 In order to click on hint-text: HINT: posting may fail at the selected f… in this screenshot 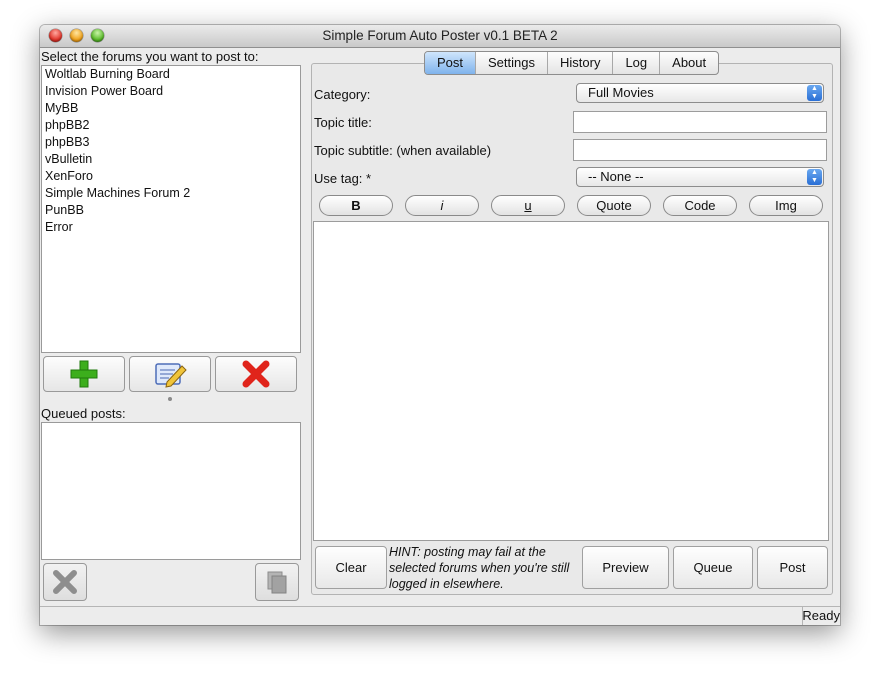, I will do `click(479, 568)`.